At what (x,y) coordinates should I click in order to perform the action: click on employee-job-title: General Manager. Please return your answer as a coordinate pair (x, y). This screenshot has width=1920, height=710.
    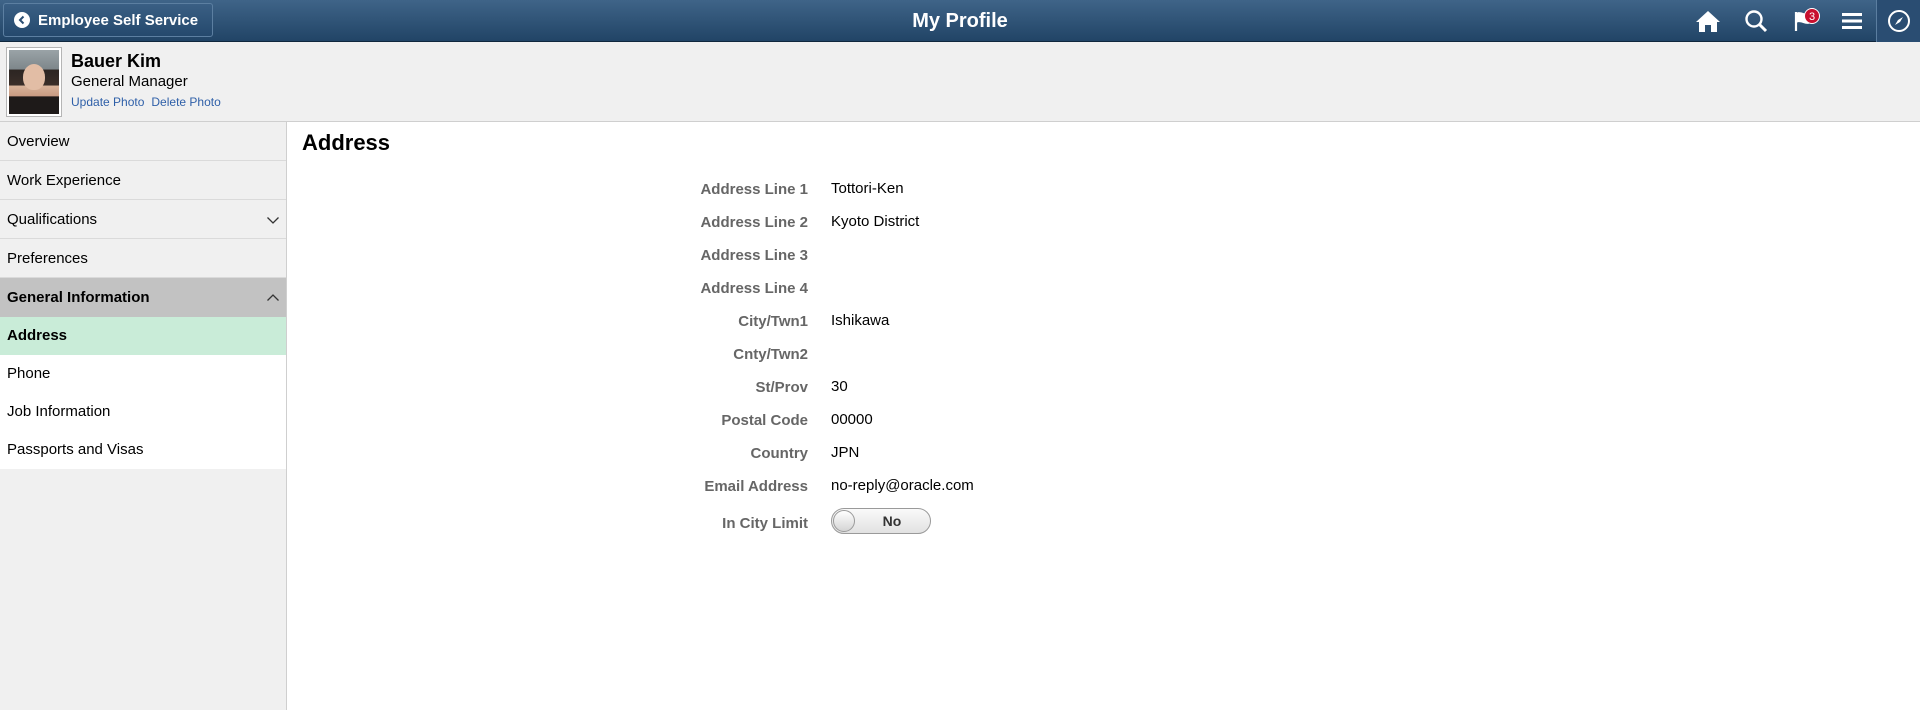
    Looking at the image, I should click on (129, 81).